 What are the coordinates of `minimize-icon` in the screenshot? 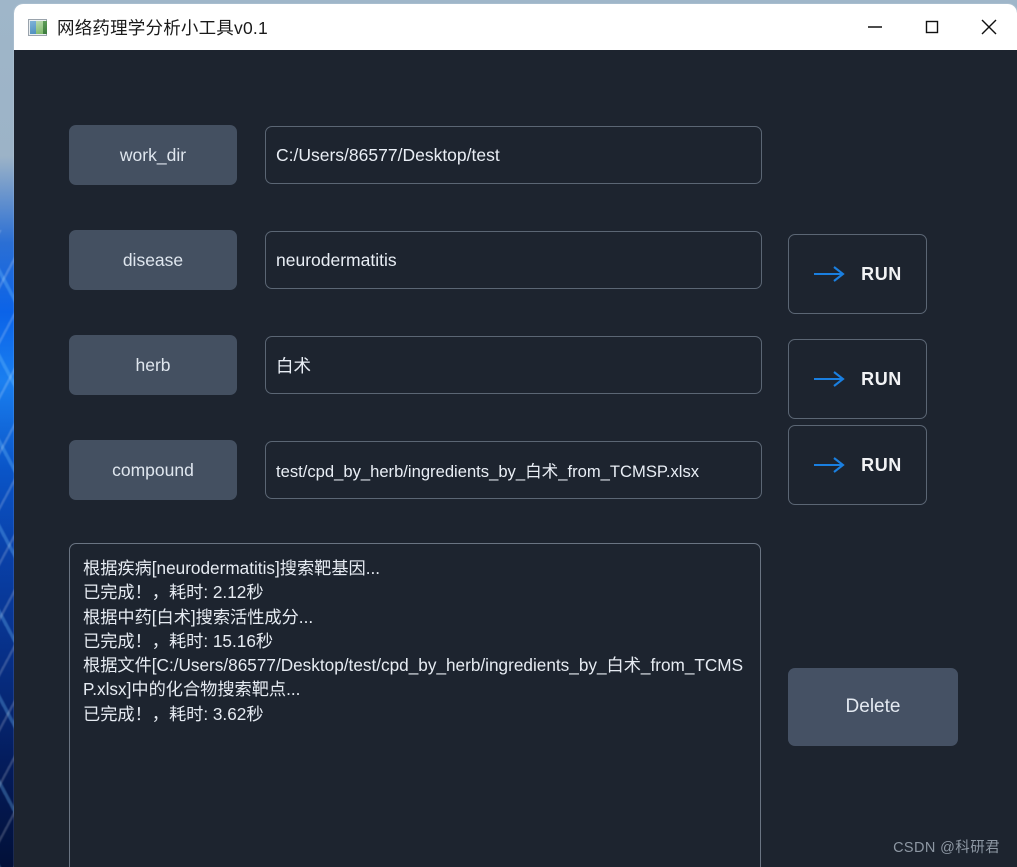 It's located at (874, 27).